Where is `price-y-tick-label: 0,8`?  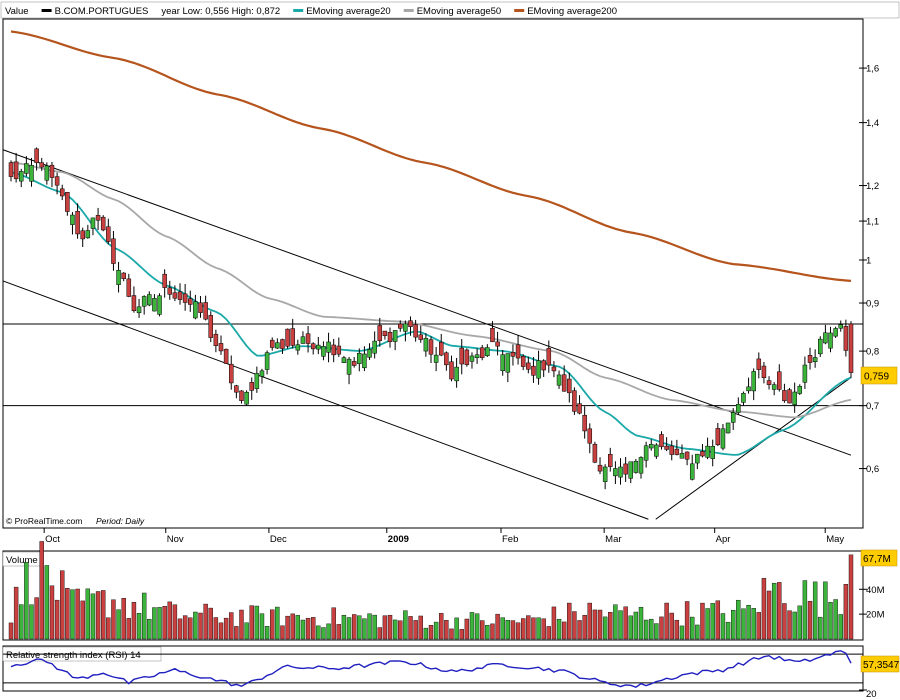 price-y-tick-label: 0,8 is located at coordinates (872, 352).